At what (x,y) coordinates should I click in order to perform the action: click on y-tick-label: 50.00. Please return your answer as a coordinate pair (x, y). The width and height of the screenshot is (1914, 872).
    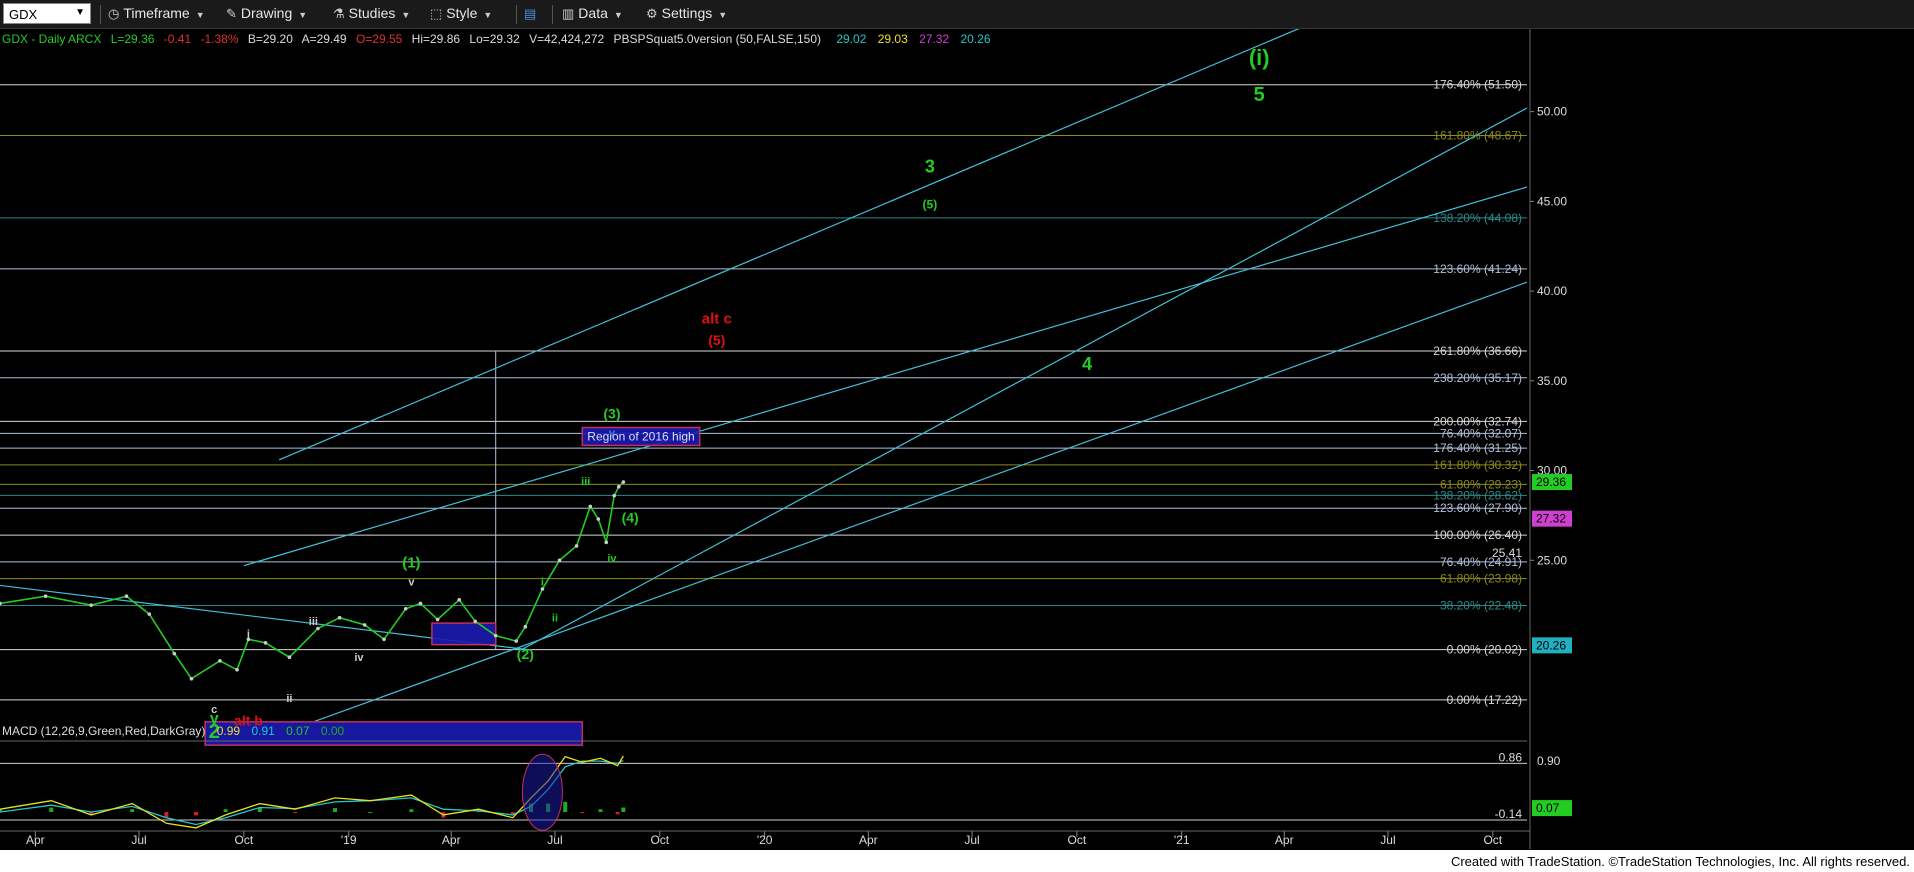
    Looking at the image, I should click on (1552, 112).